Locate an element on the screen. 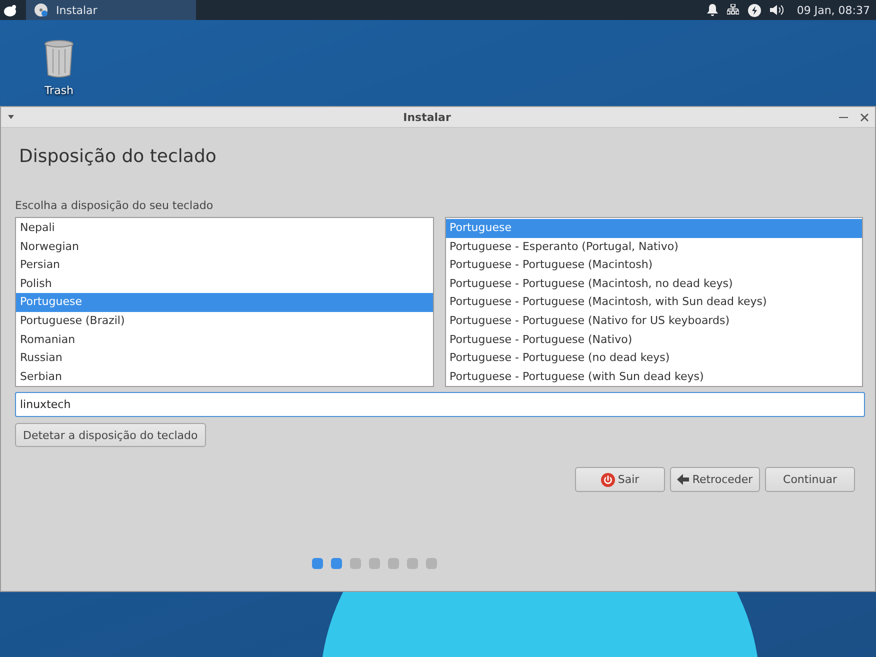  layout-item: Serbian is located at coordinates (224, 377).